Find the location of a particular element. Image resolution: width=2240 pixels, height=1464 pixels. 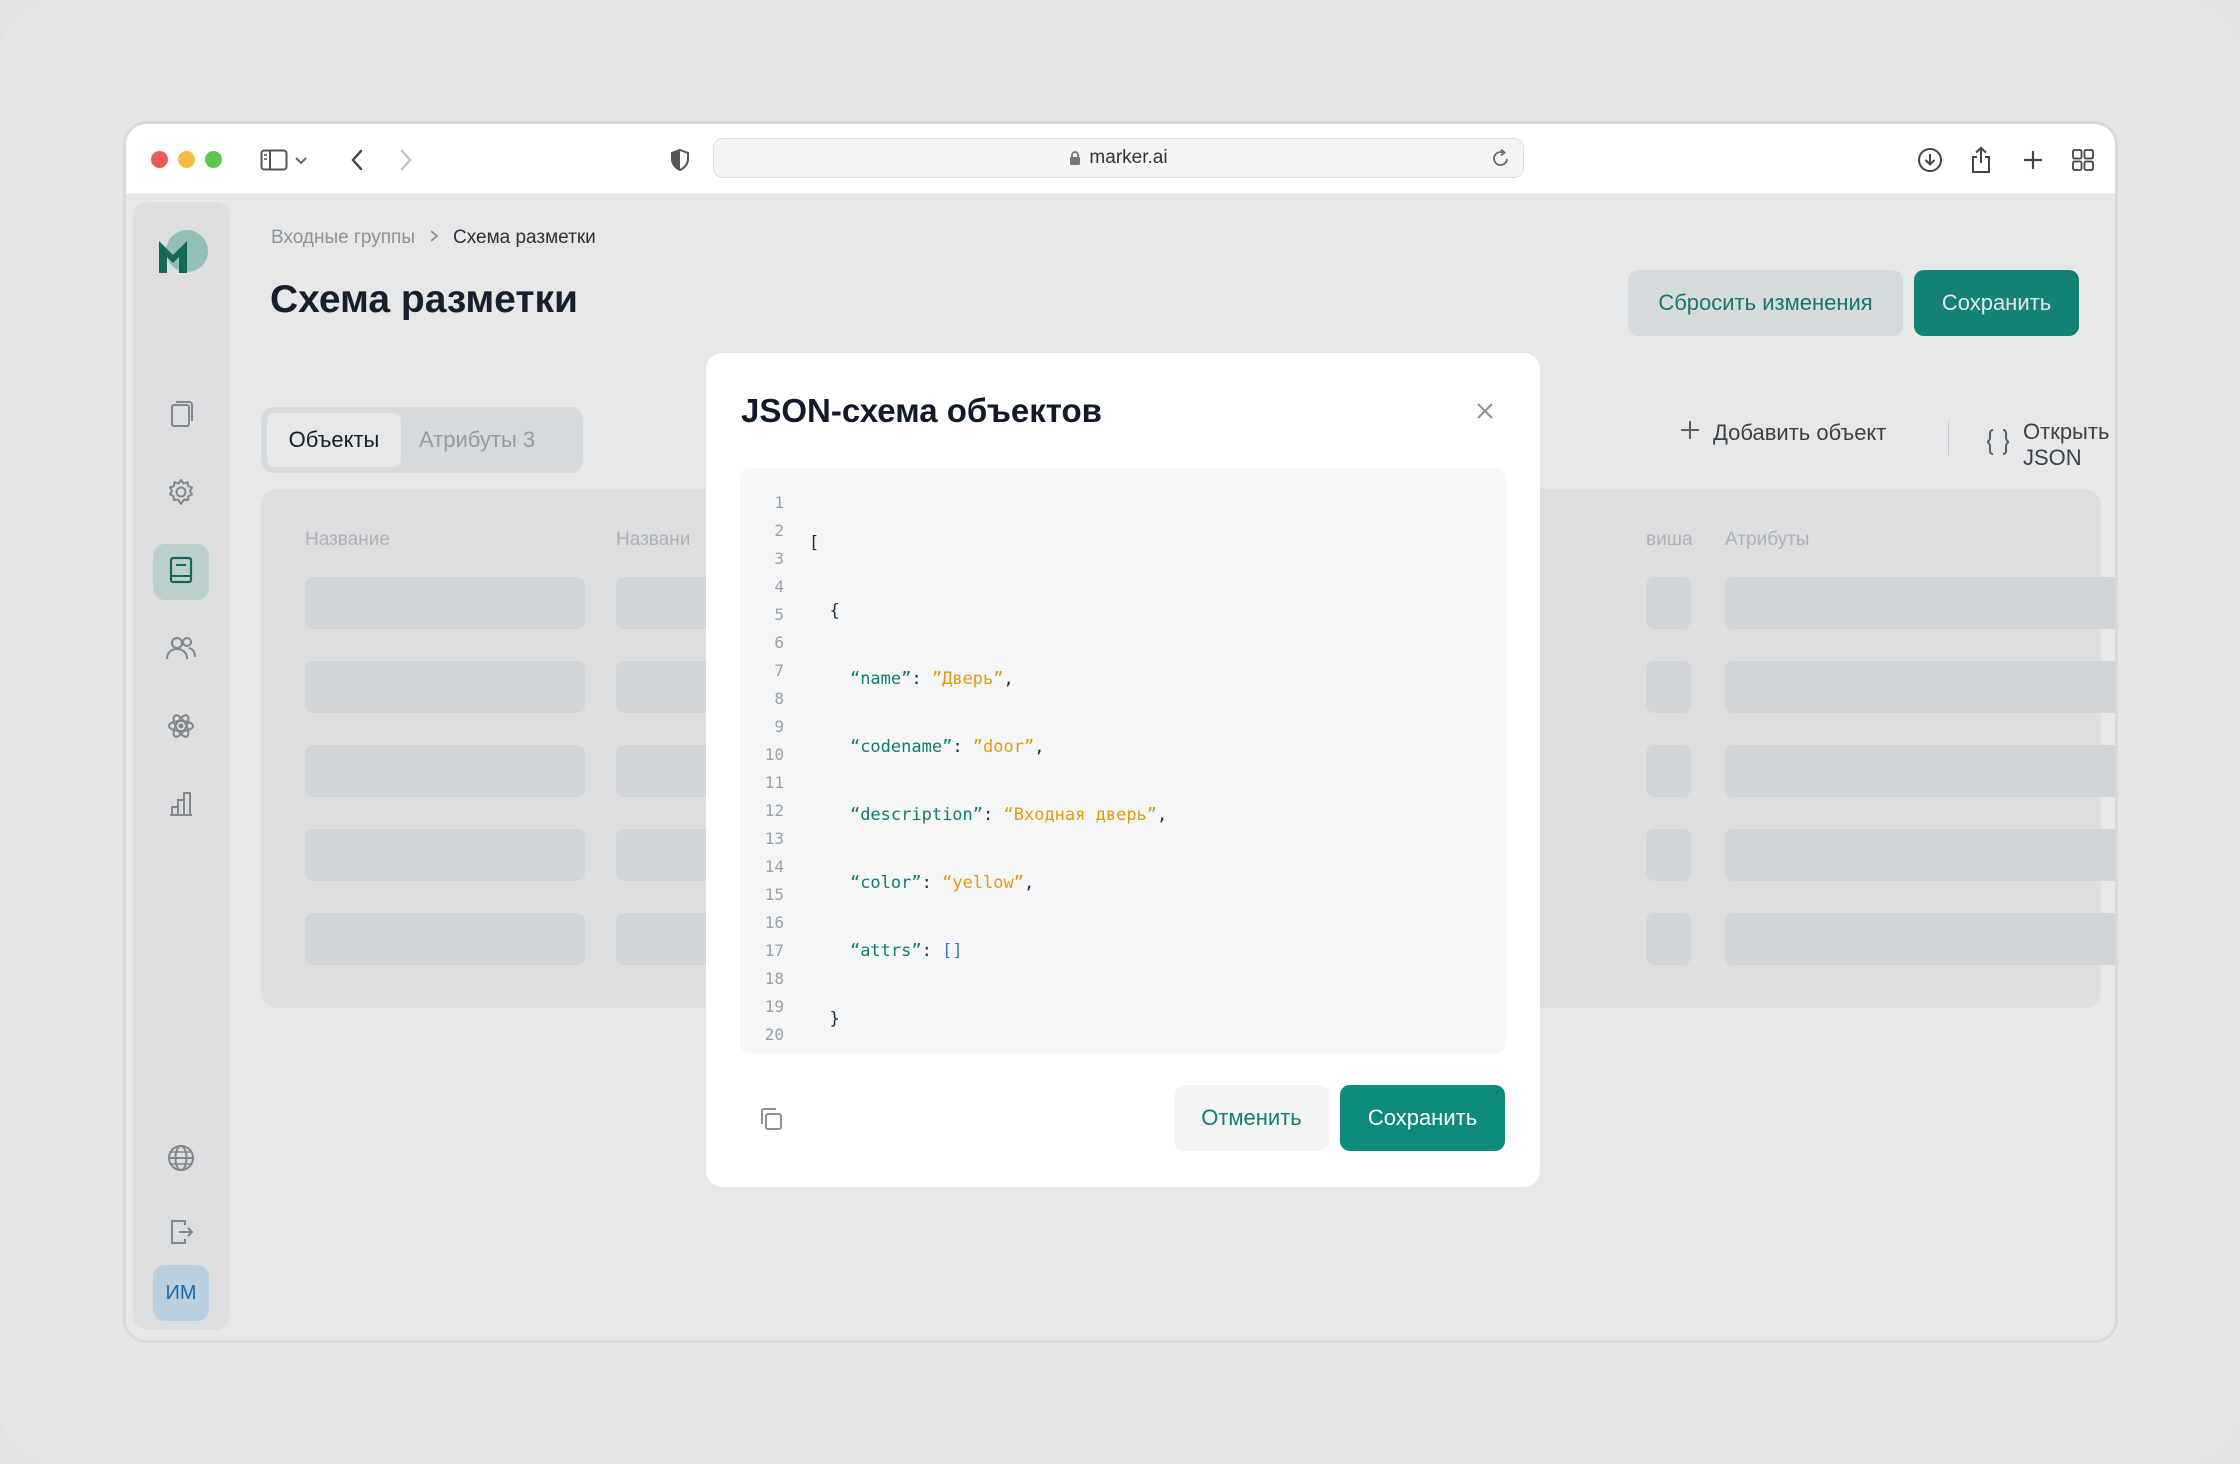

json-editor: 1 2 3 4 5 6 7 8 9 10 11 12 13 14 15 16 1 is located at coordinates (1123, 760).